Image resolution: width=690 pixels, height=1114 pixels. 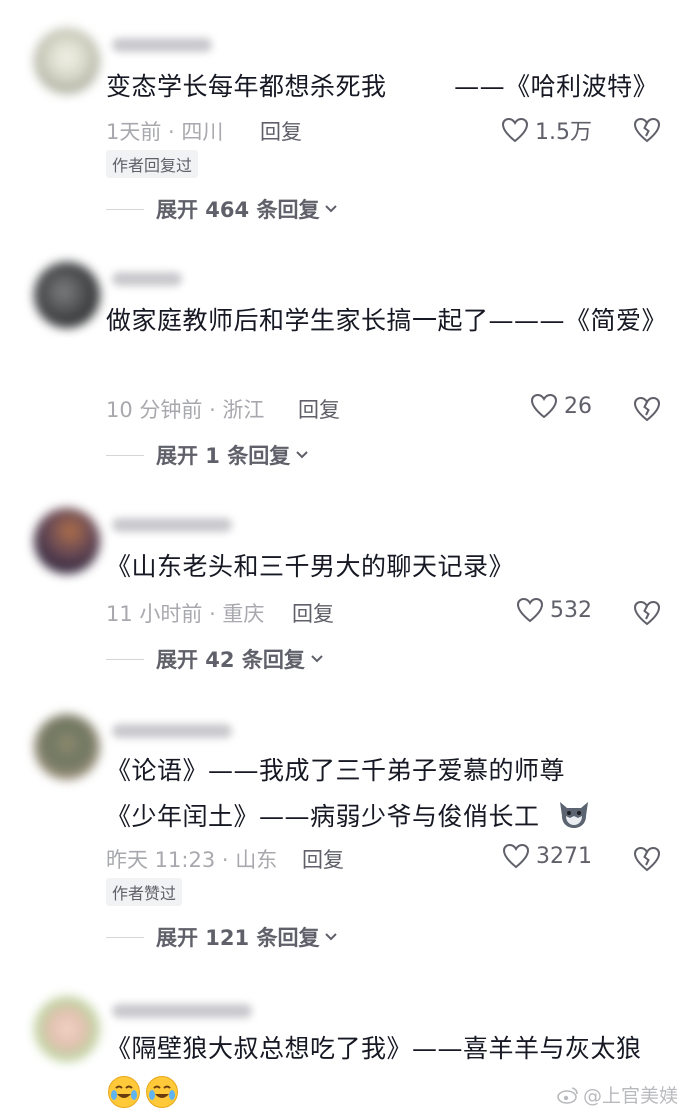 I want to click on like-count: 1.5万, so click(x=563, y=132).